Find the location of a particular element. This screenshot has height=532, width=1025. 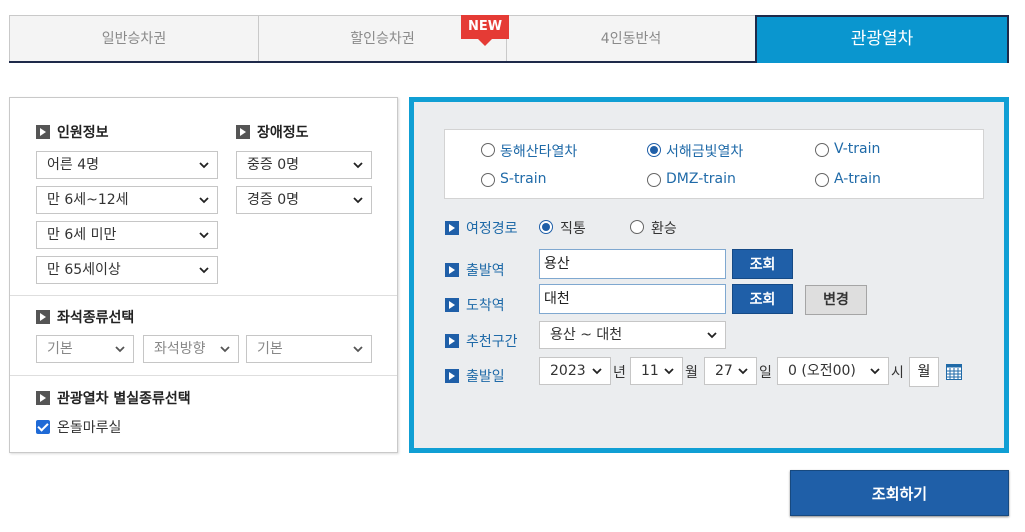

arrival-label: 도착역 is located at coordinates (475, 305).